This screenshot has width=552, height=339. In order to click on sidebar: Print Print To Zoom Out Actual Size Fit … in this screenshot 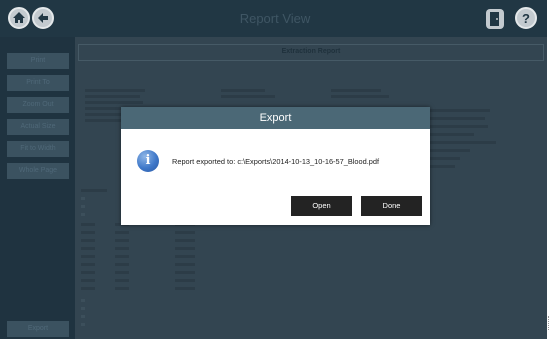, I will do `click(37, 188)`.